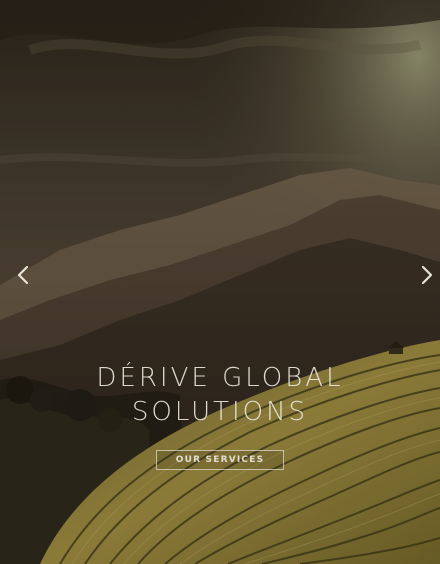 This screenshot has height=564, width=440. I want to click on carousel-prev-button, so click(23, 275).